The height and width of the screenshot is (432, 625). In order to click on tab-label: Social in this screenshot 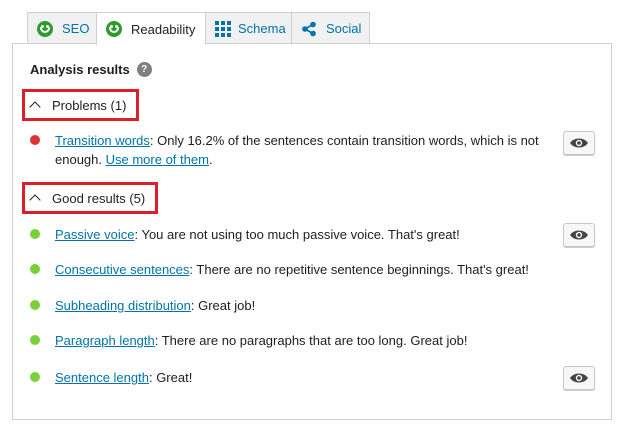, I will do `click(344, 28)`.